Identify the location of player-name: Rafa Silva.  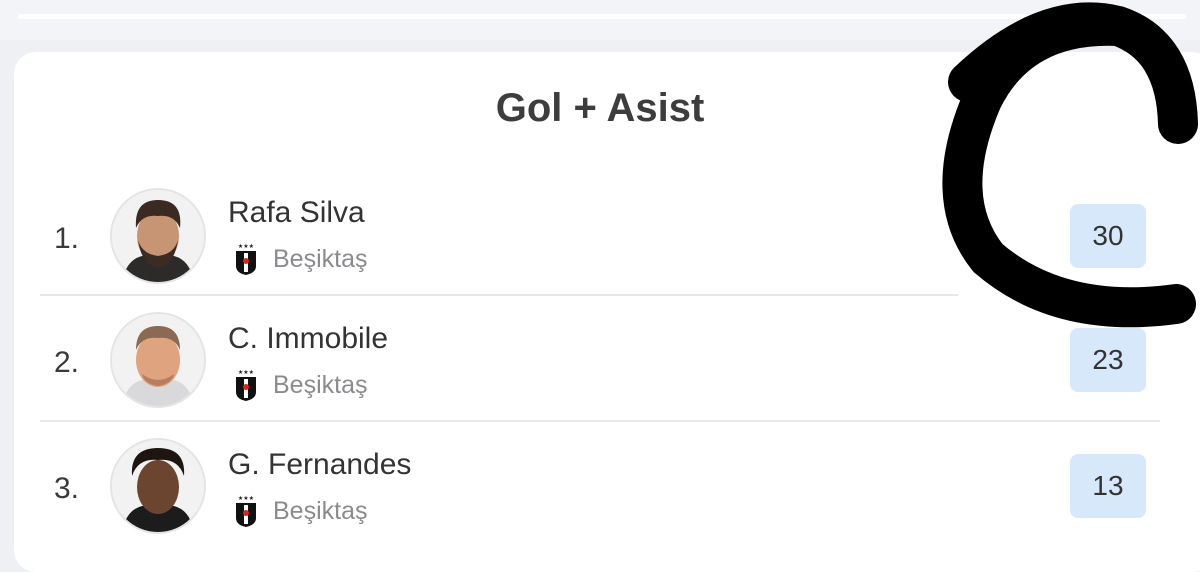
(296, 213).